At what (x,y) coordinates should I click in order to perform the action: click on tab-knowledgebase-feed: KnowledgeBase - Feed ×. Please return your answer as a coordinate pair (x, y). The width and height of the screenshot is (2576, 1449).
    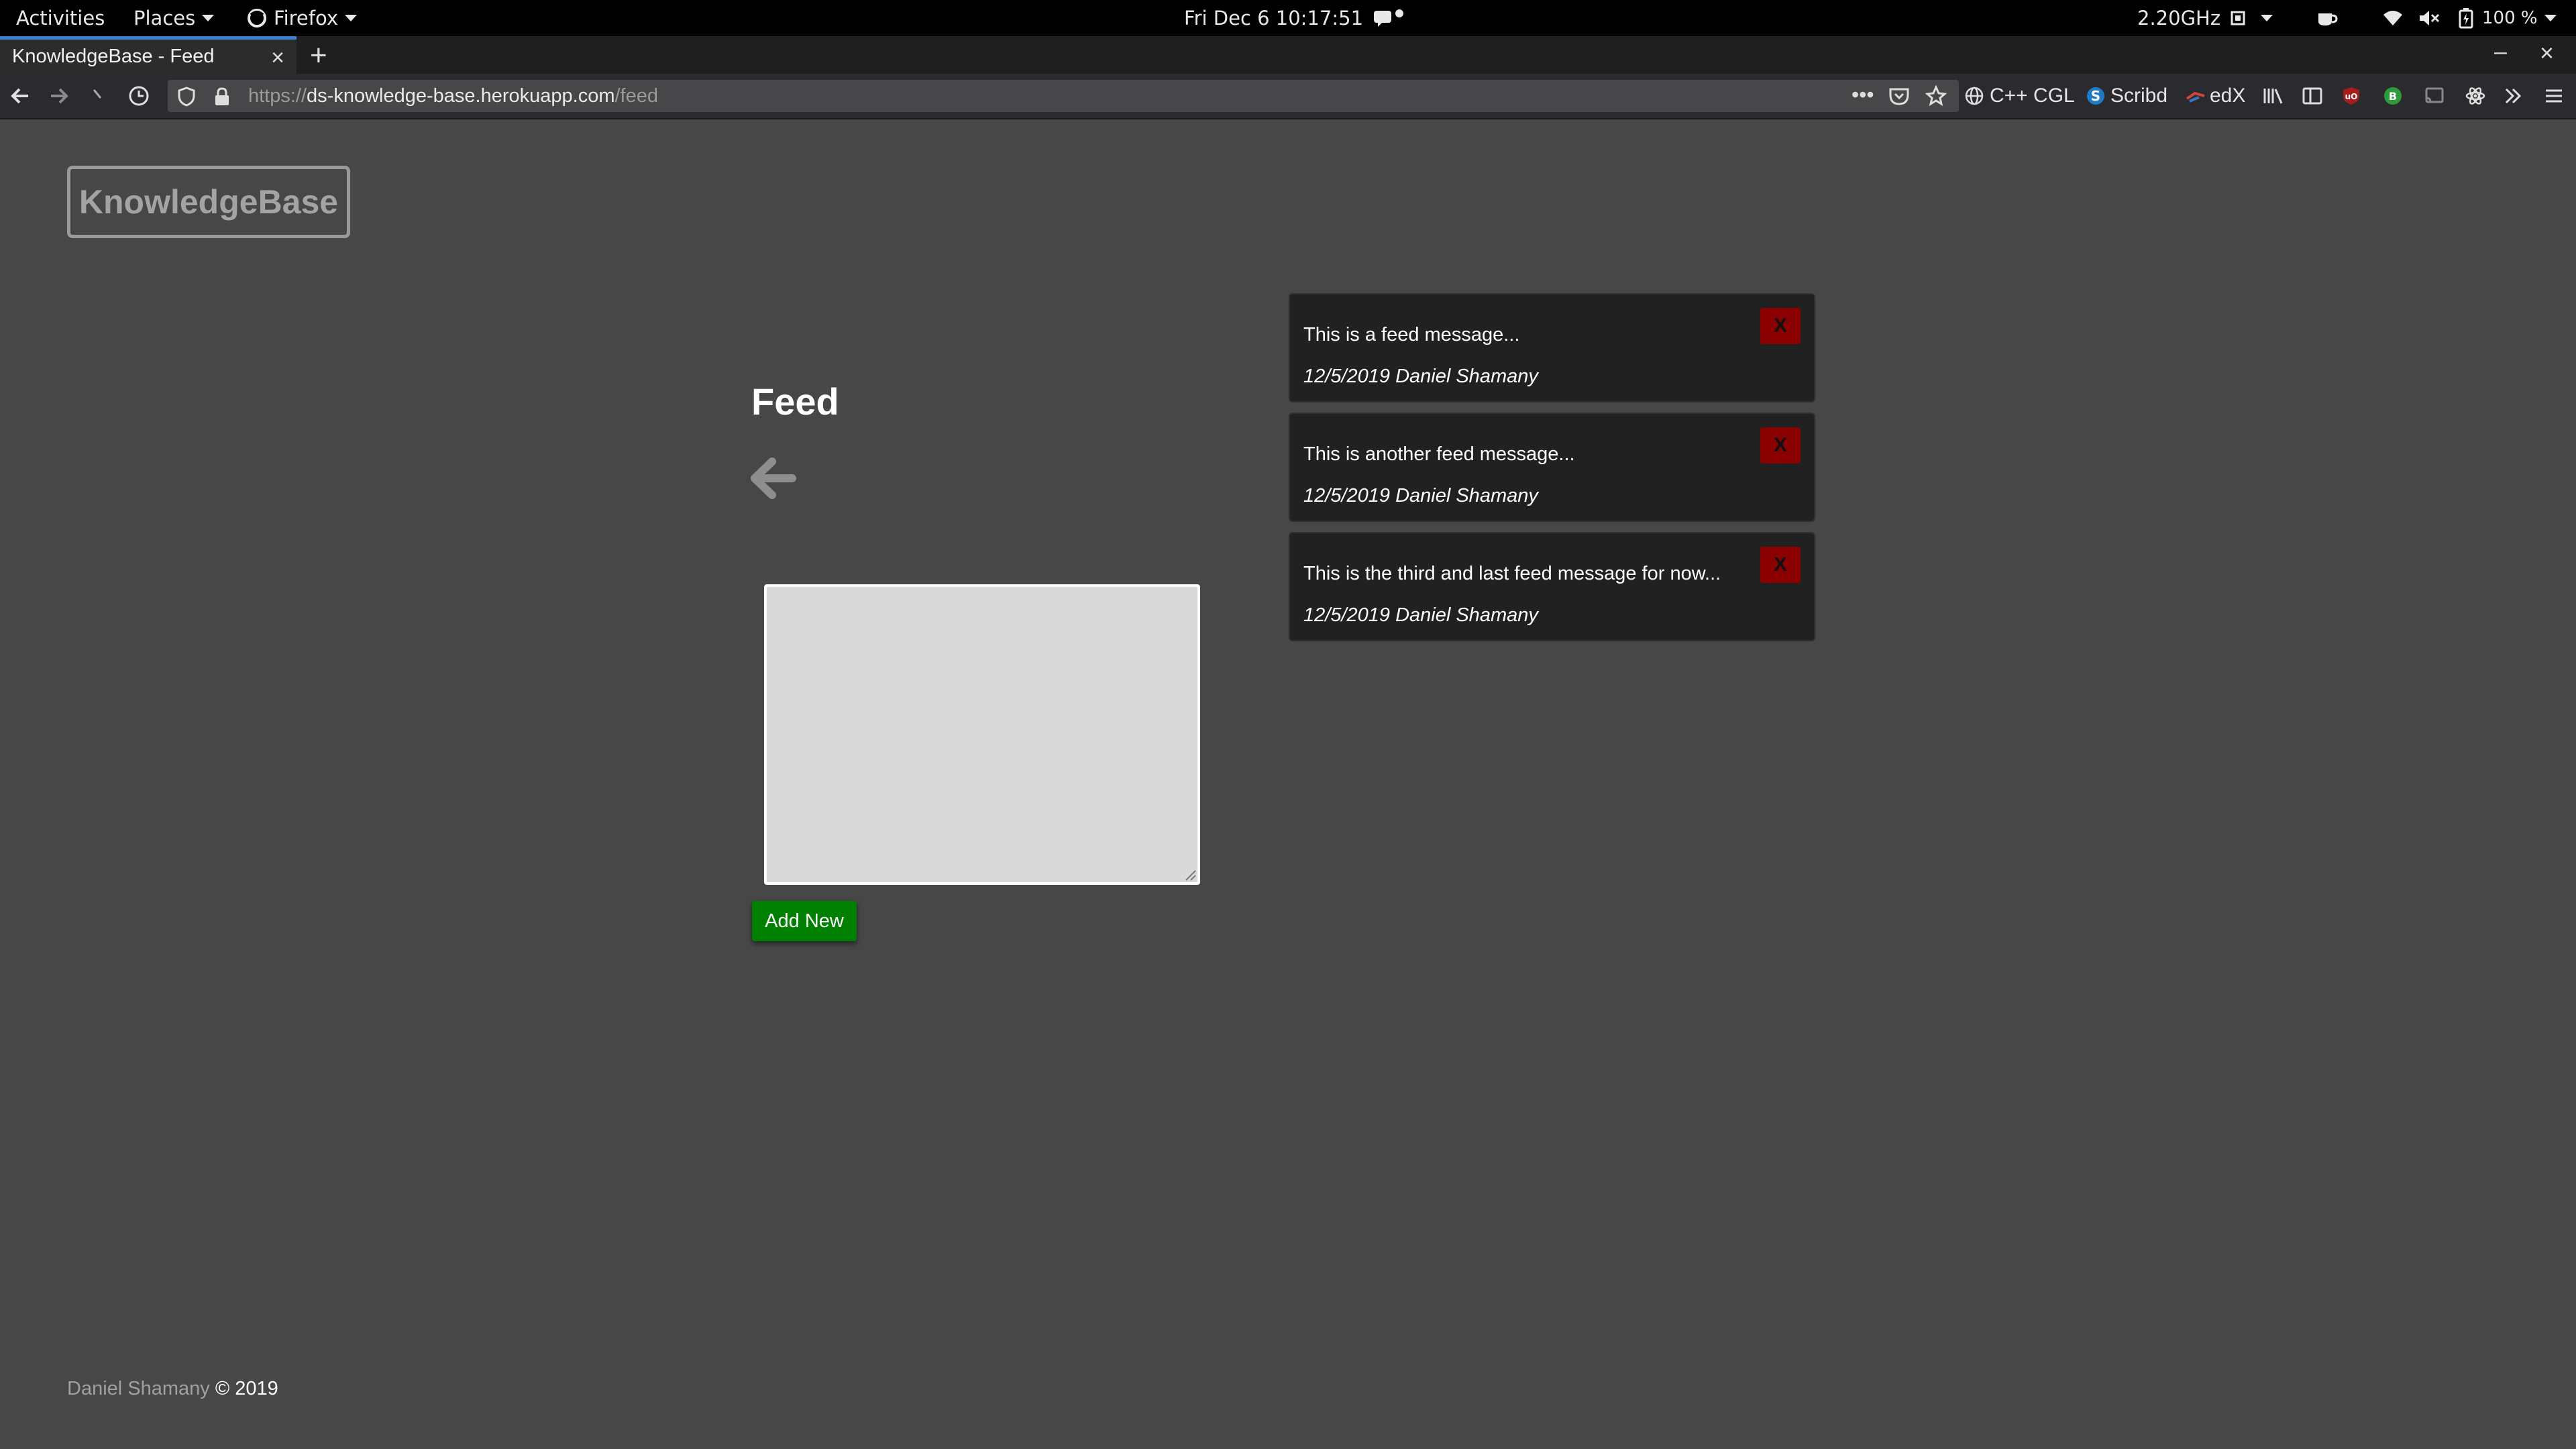
    Looking at the image, I should click on (148, 55).